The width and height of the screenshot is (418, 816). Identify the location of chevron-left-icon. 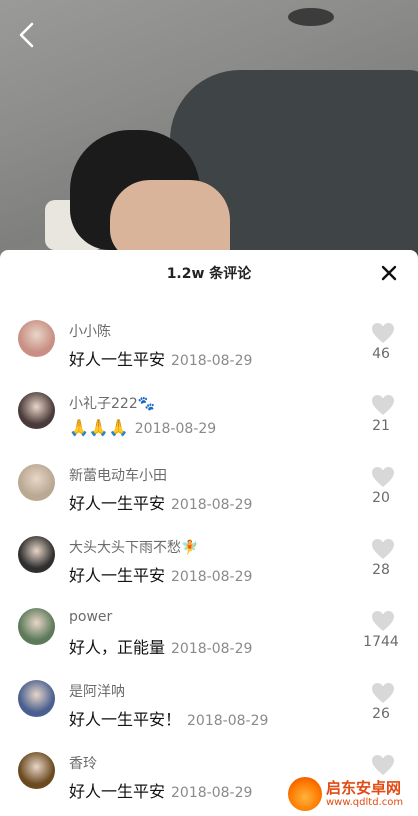
(26, 35).